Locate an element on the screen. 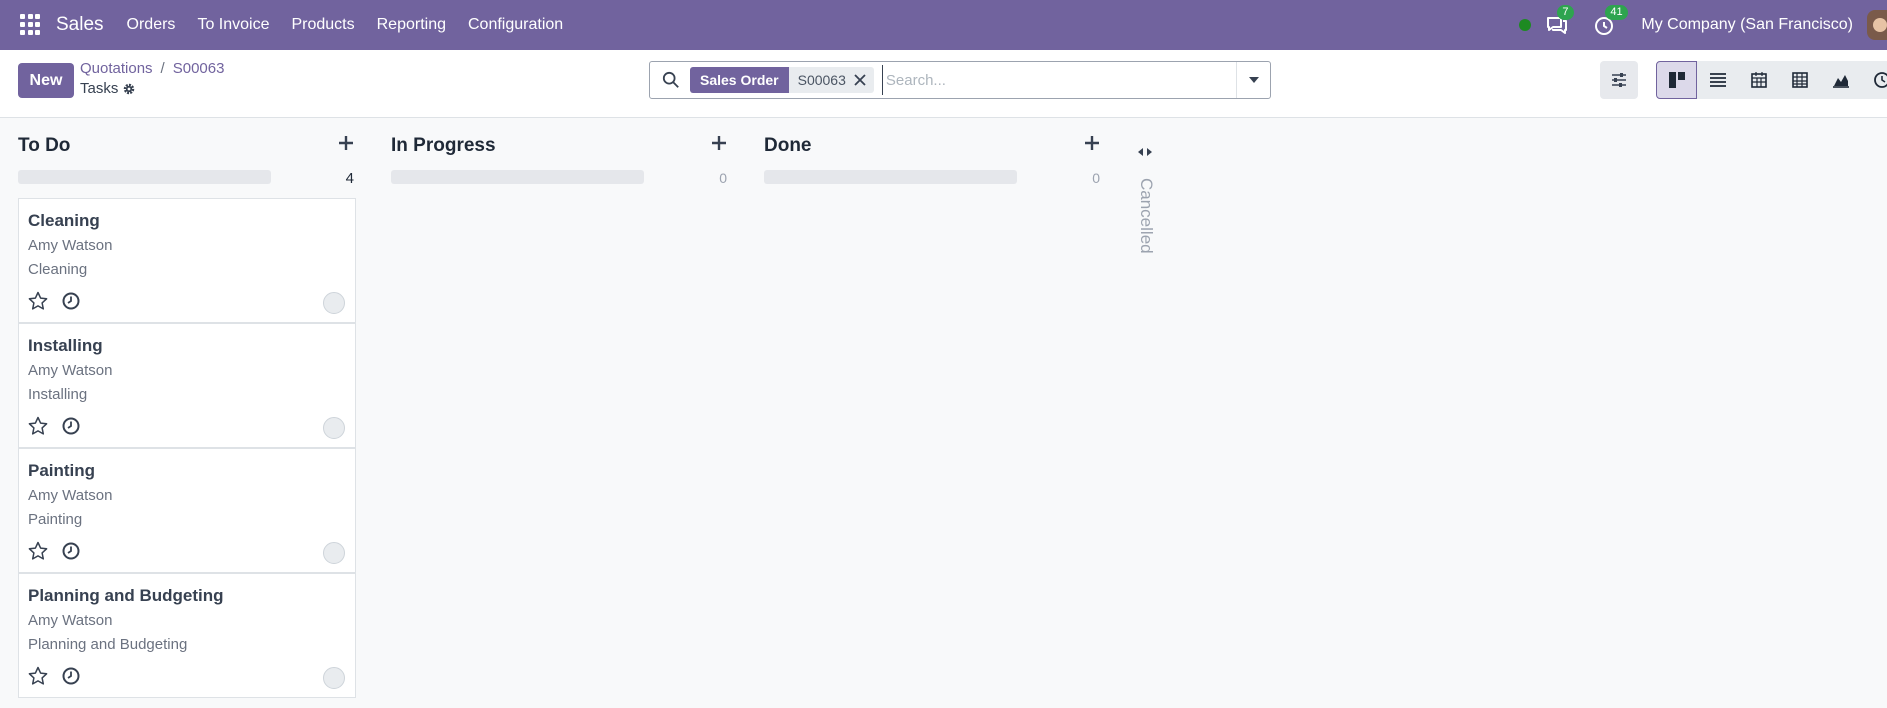  chat-icon: 7 is located at coordinates (1559, 21).